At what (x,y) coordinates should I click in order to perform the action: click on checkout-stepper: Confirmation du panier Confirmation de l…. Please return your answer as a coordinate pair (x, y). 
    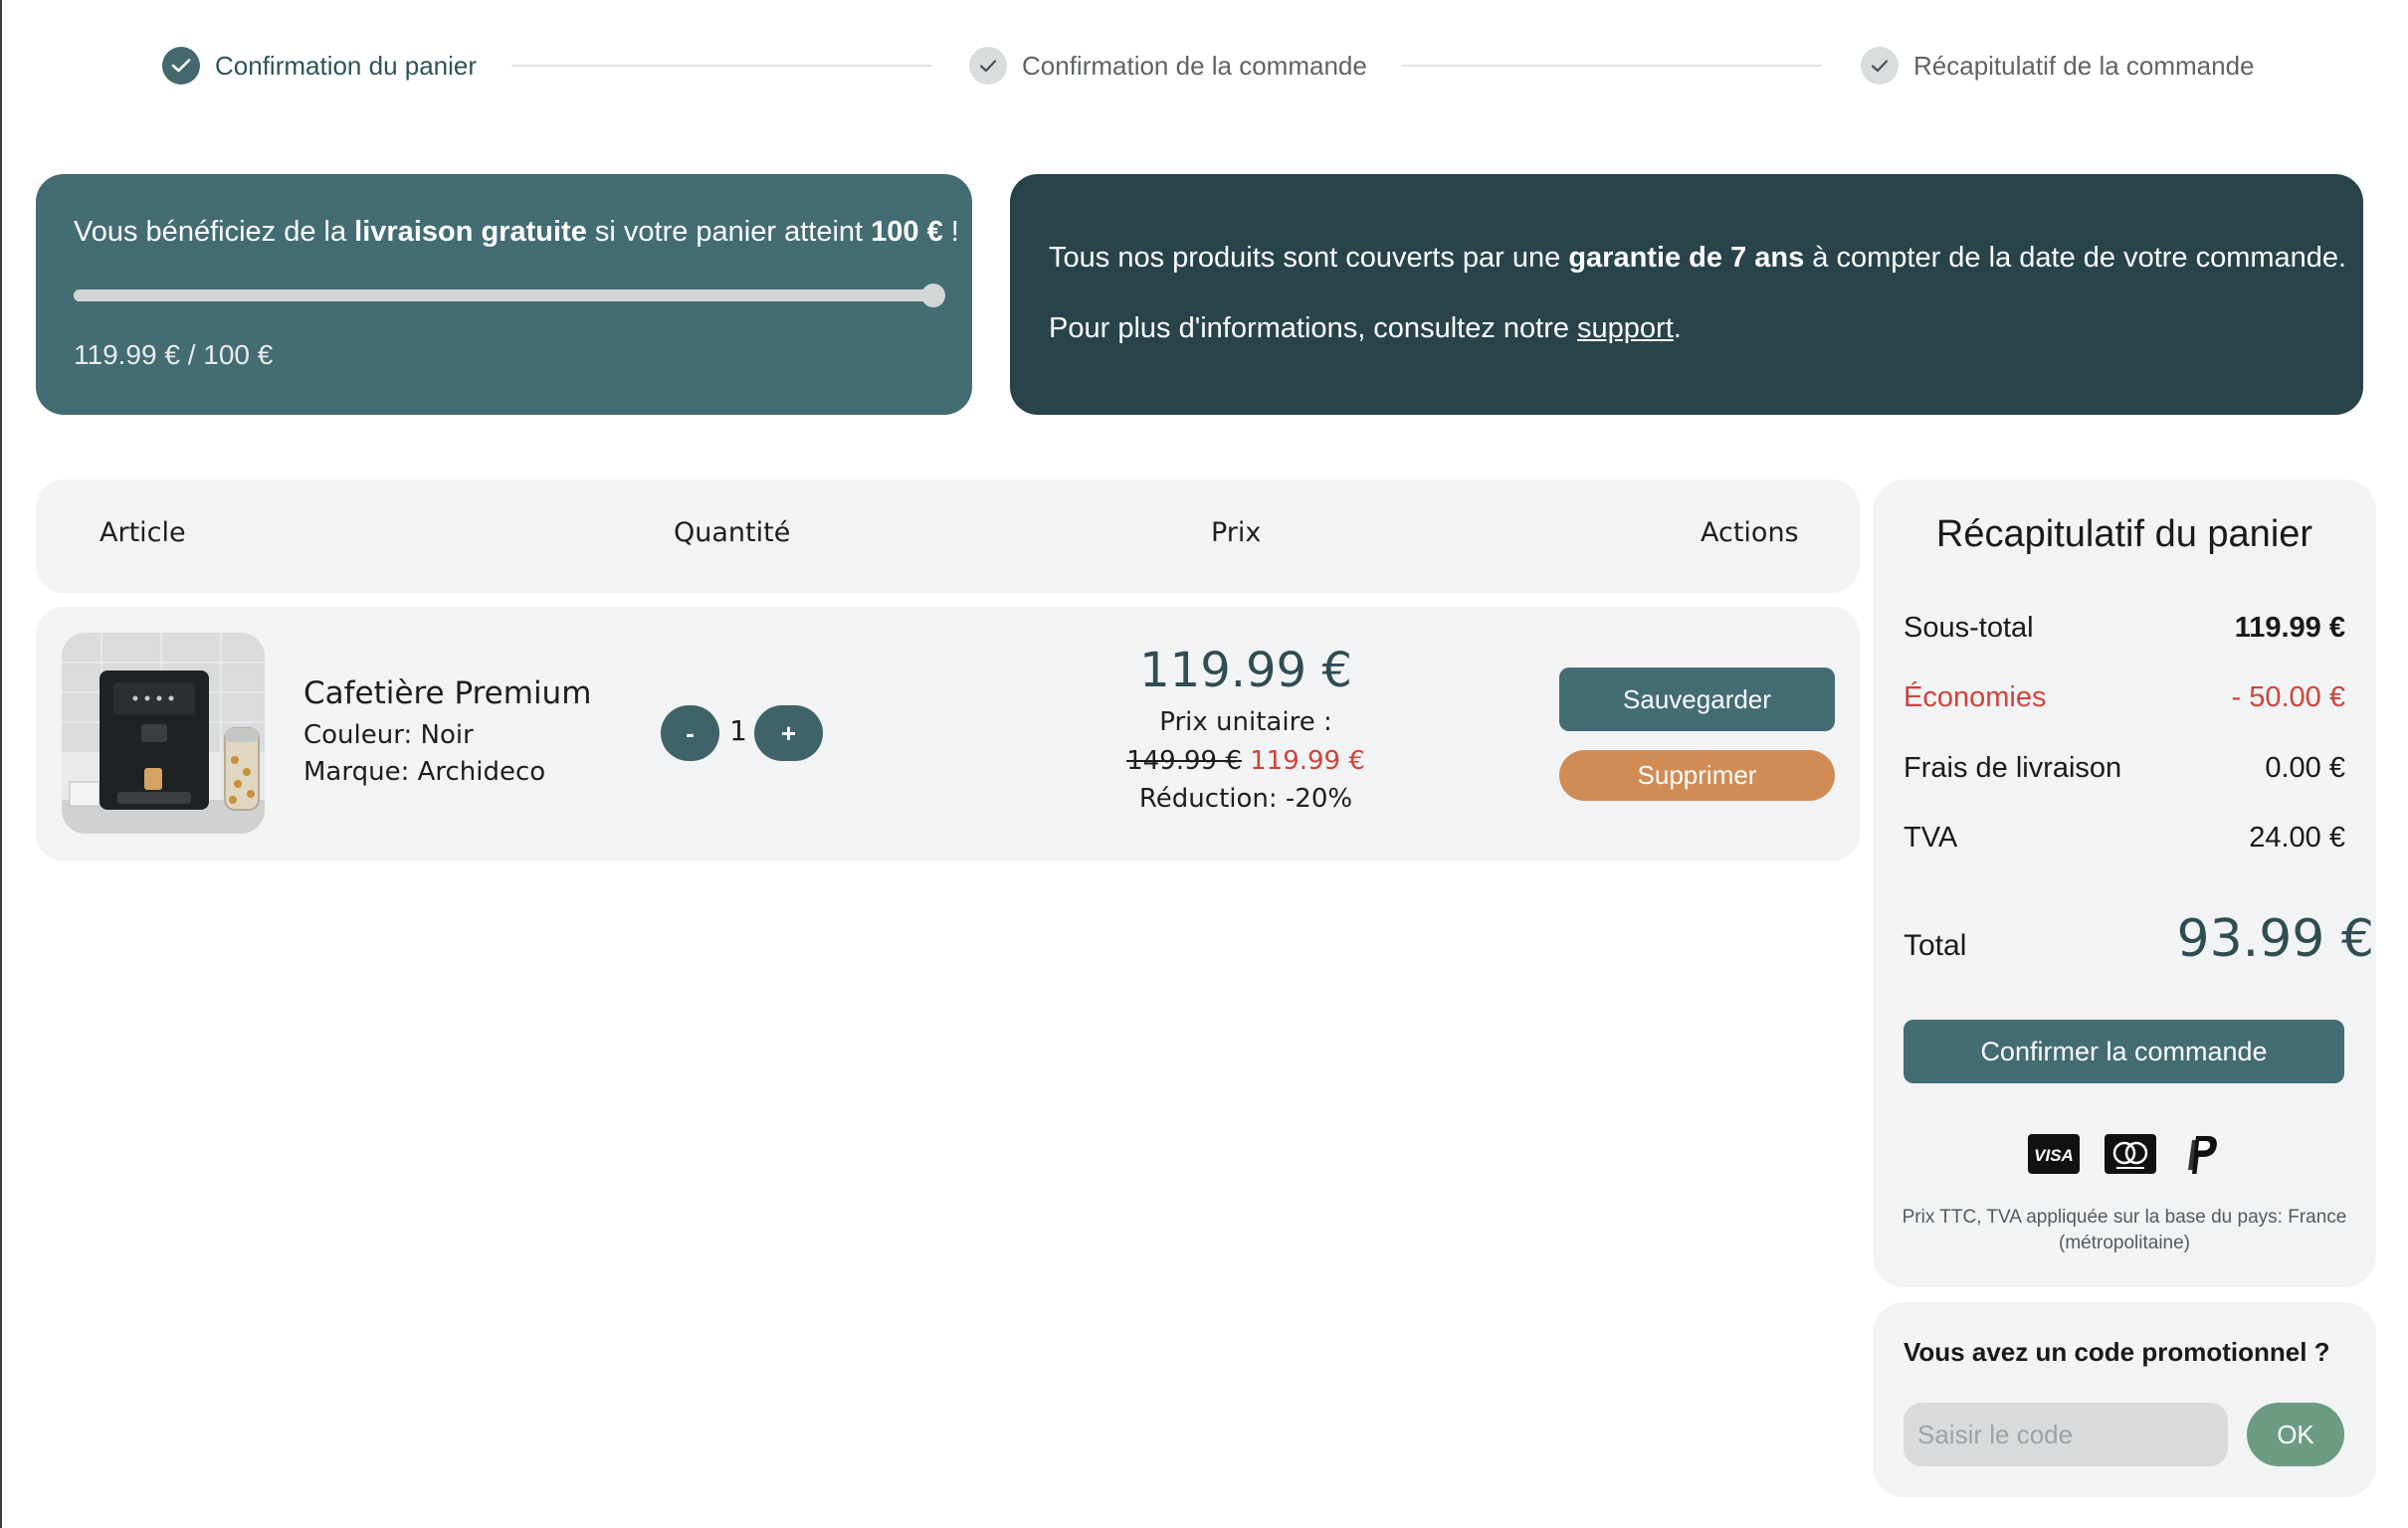
    Looking at the image, I should click on (1205, 65).